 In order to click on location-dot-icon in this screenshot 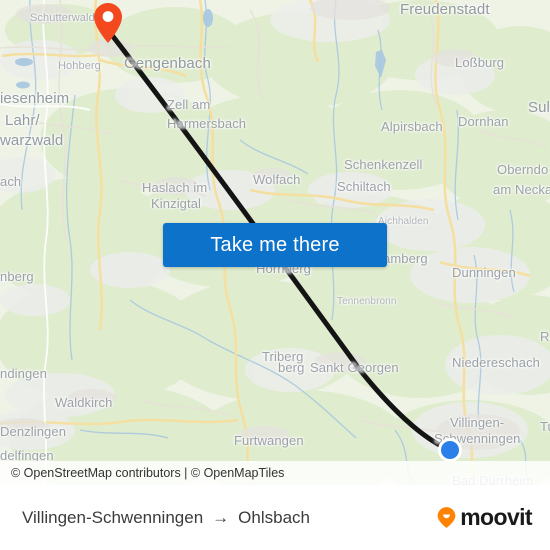, I will do `click(450, 450)`.